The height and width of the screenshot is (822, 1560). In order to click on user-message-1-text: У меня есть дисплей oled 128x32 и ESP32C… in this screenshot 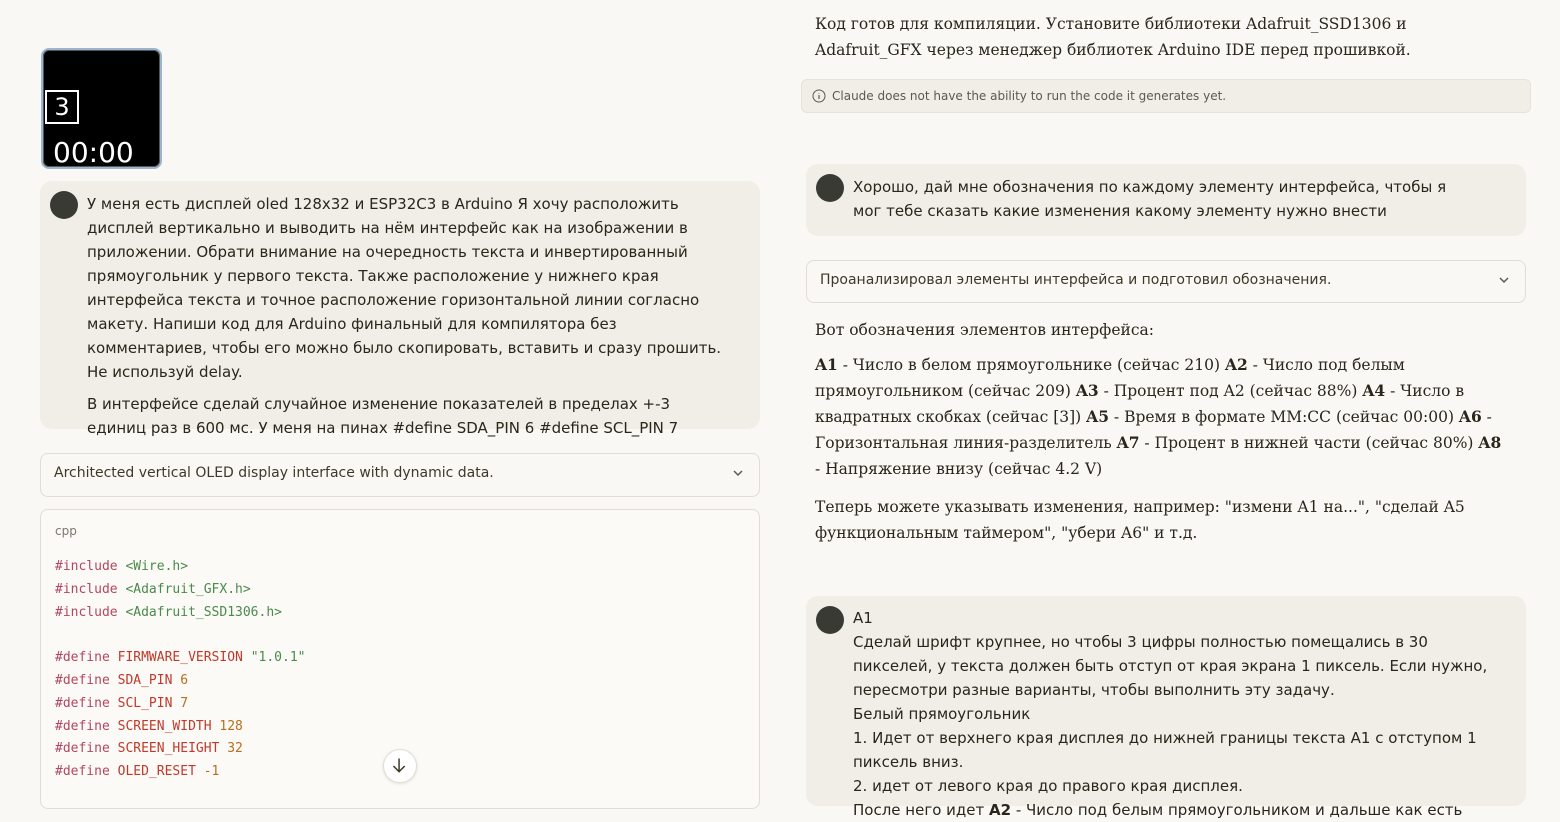, I will do `click(407, 320)`.